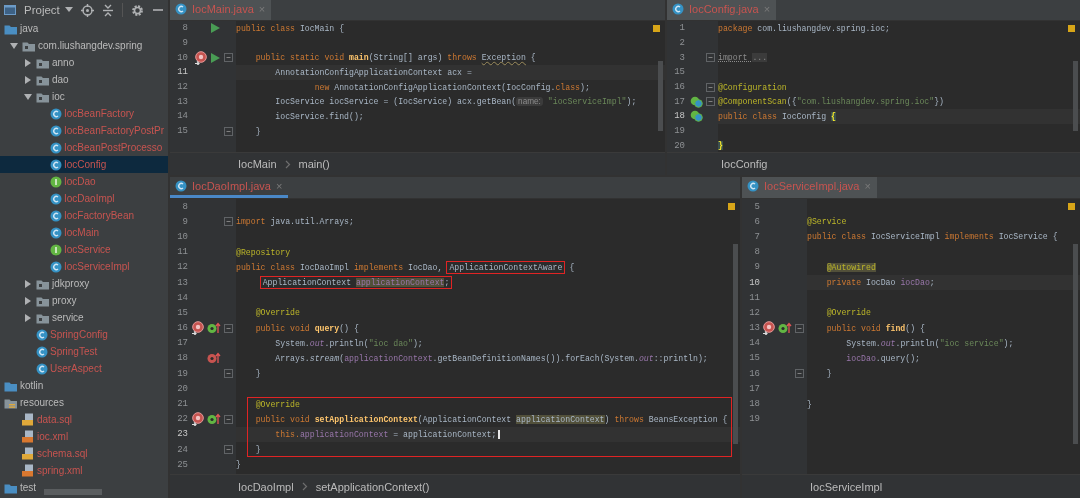  Describe the element at coordinates (257, 164) in the screenshot. I see `breadcrumb: IocMain` at that location.